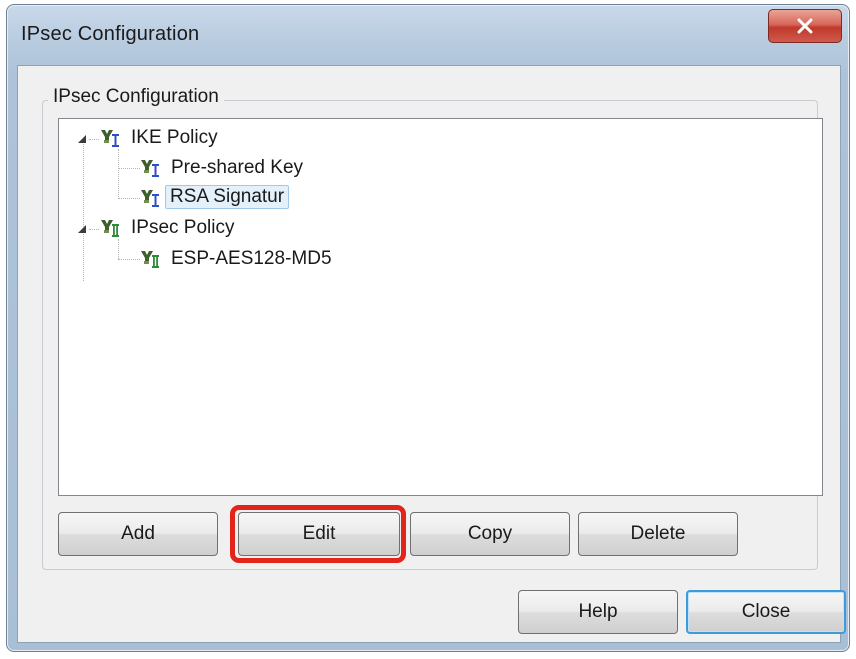 This screenshot has width=856, height=659. What do you see at coordinates (110, 34) in the screenshot?
I see `window-title: IPsec Configuration` at bounding box center [110, 34].